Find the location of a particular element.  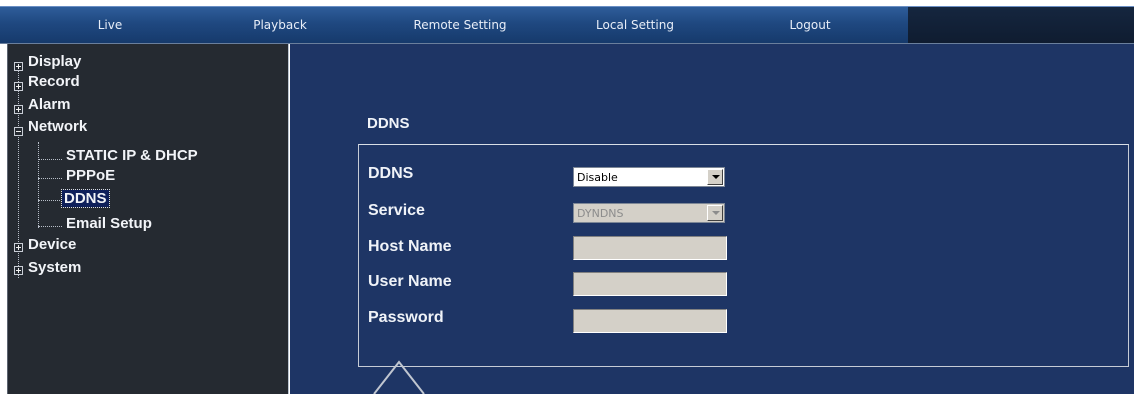

page-title: DDNS is located at coordinates (388, 123).